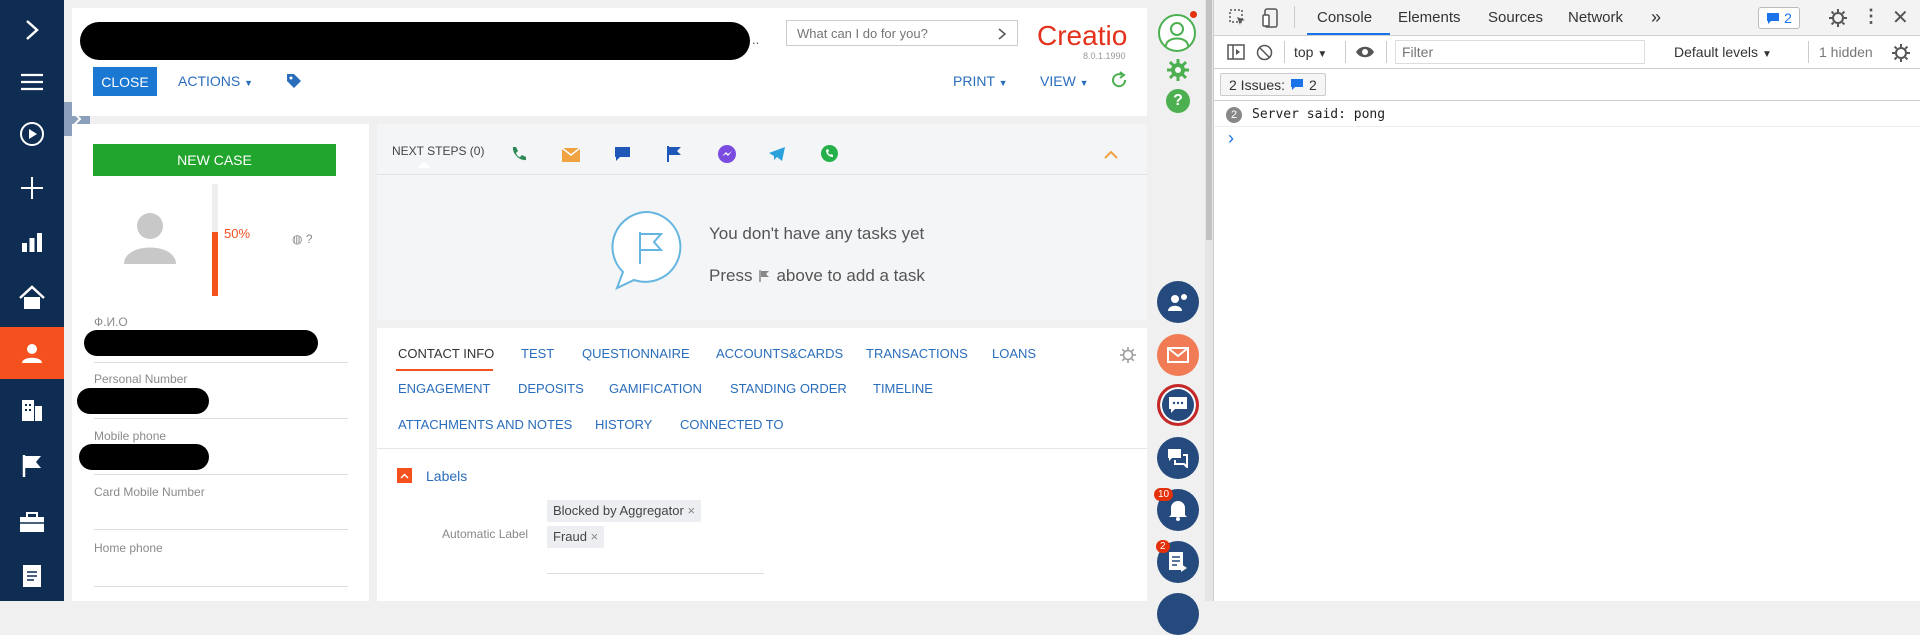  I want to click on inspect-icon, so click(1238, 18).